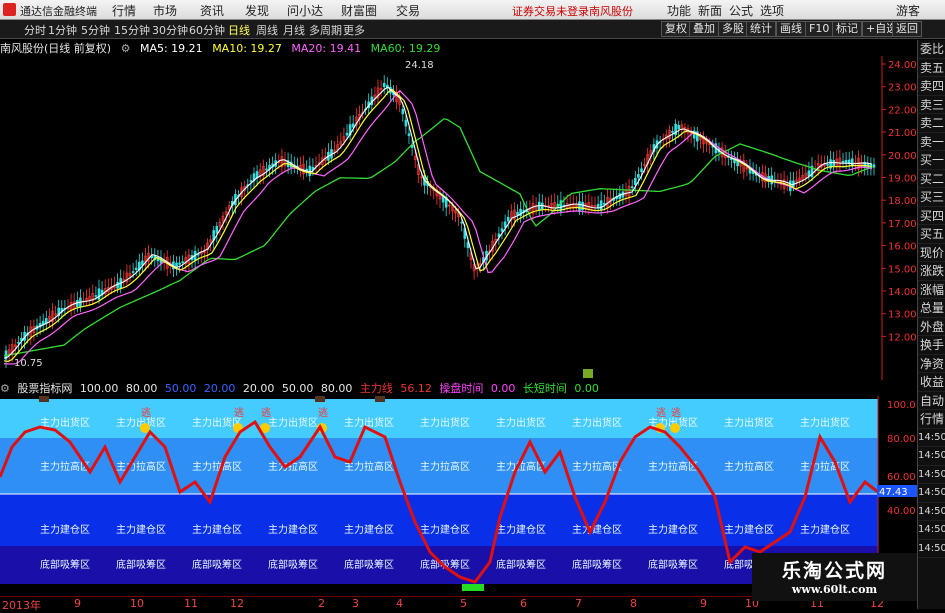  What do you see at coordinates (578, 603) in the screenshot?
I see `date-tick-label: 7` at bounding box center [578, 603].